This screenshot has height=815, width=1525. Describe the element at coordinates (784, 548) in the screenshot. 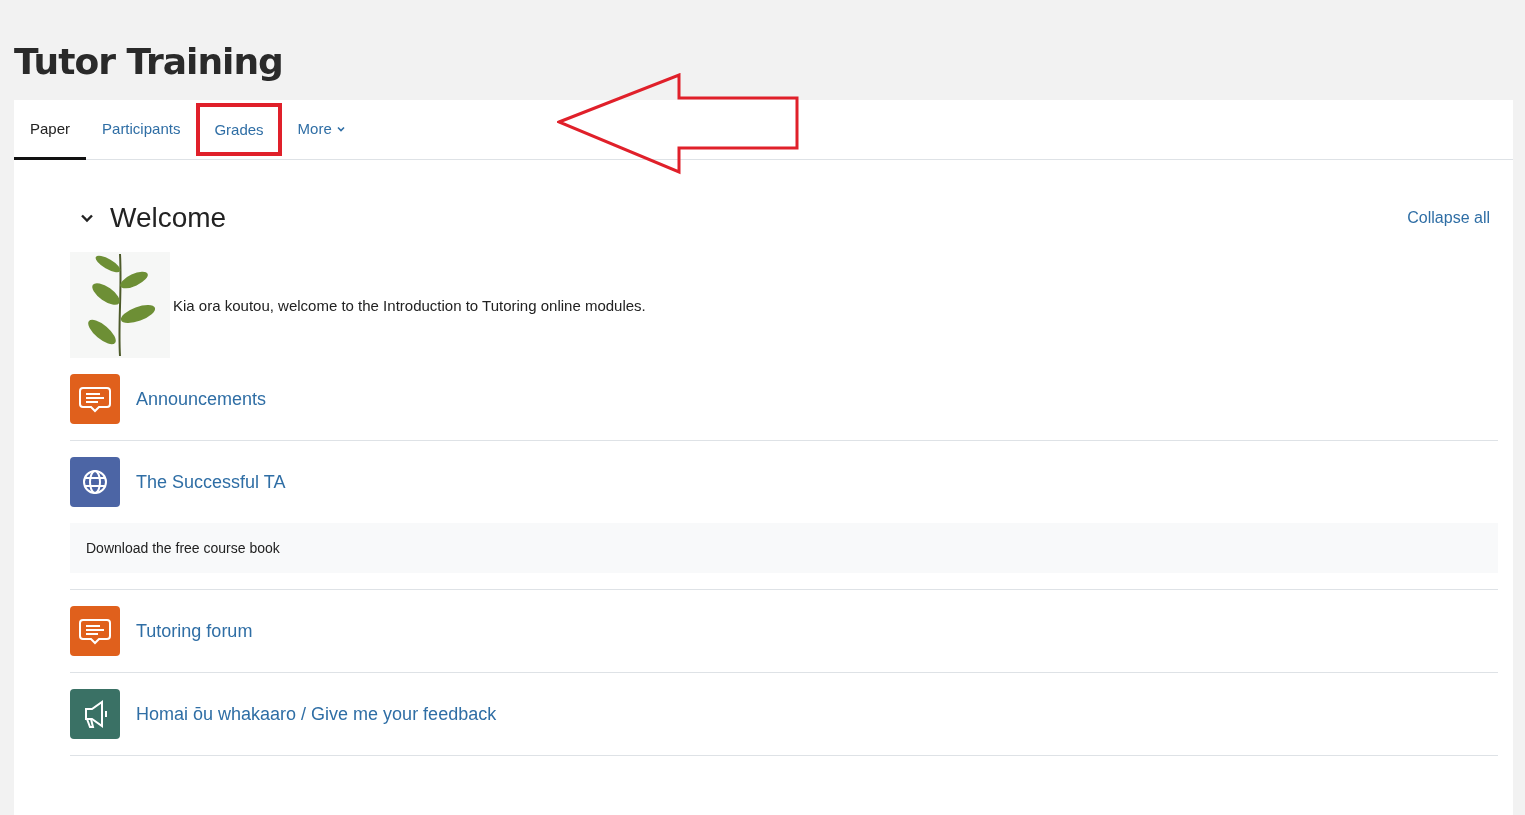

I see `activity-description: Download the free course book` at that location.